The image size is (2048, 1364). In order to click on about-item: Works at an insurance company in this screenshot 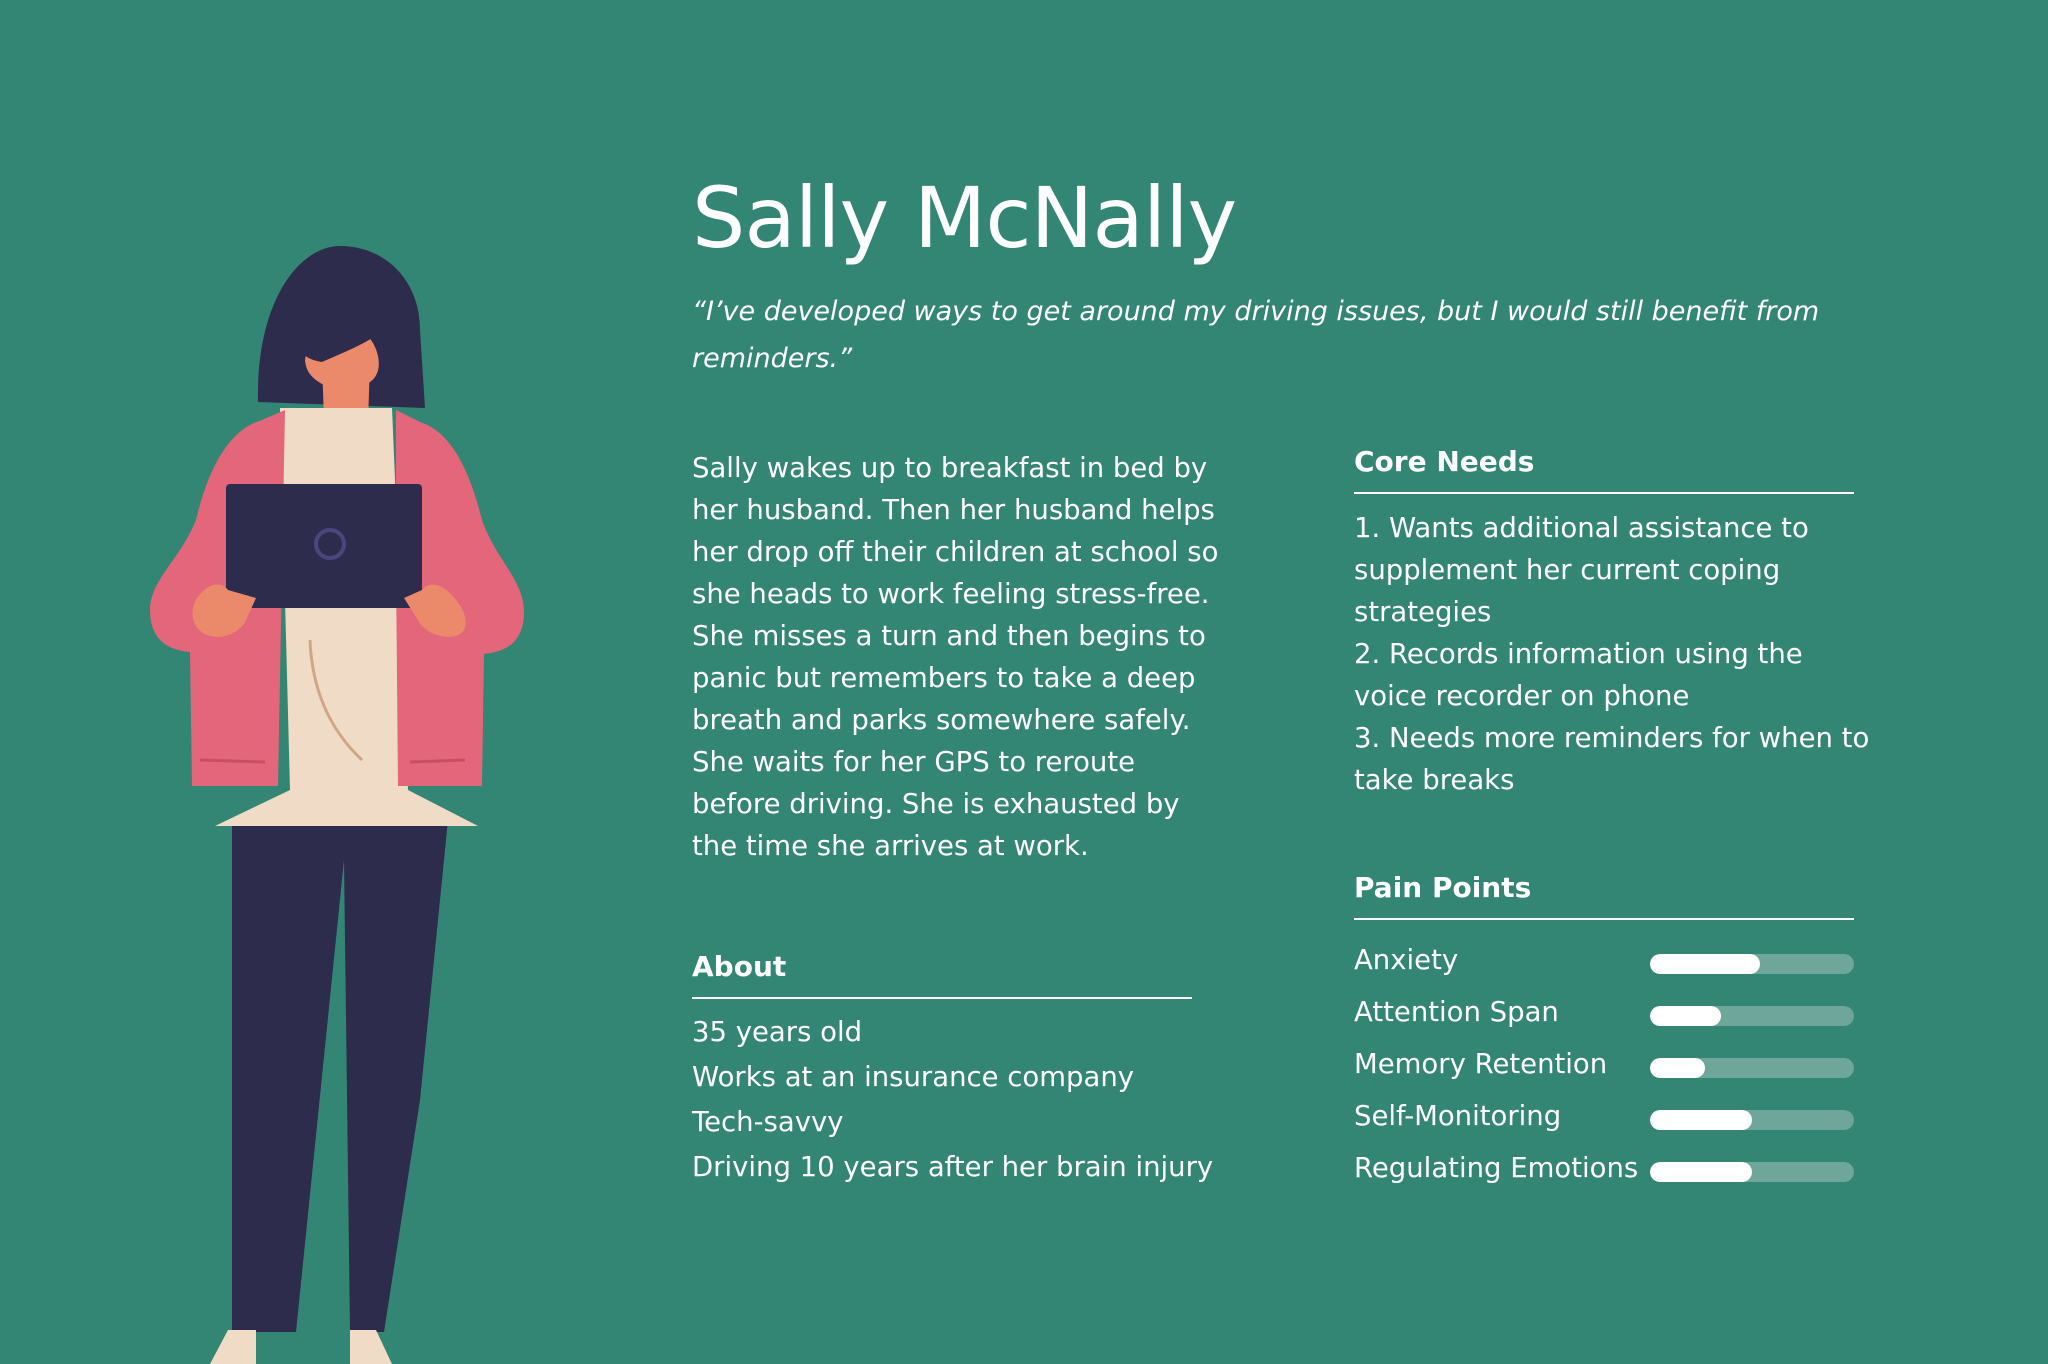, I will do `click(913, 1077)`.